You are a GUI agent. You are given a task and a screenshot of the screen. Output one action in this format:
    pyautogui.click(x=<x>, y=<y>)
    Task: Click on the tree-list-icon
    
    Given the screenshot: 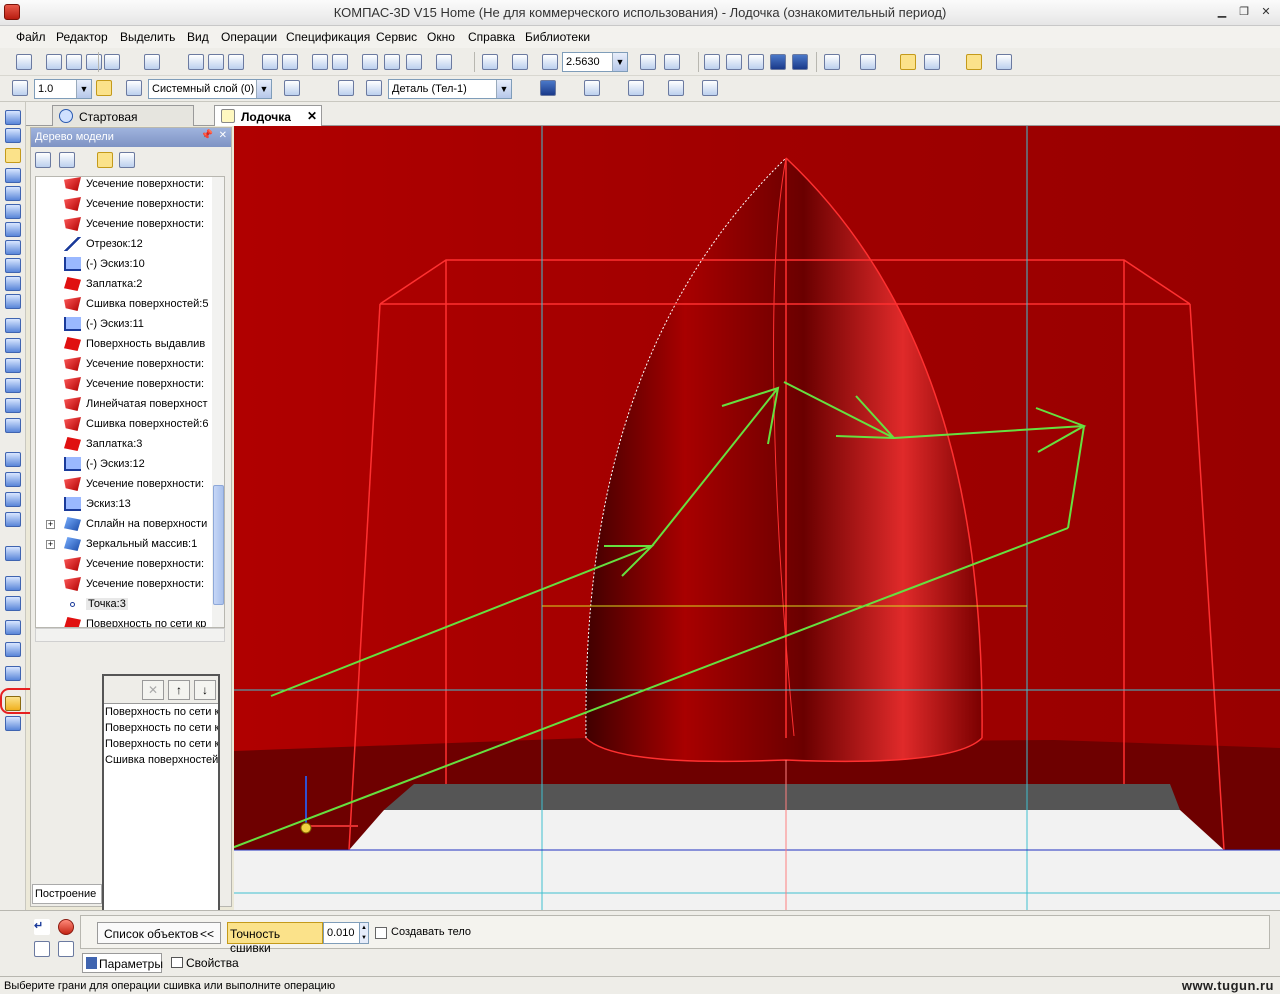 What is the action you would take?
    pyautogui.click(x=127, y=160)
    